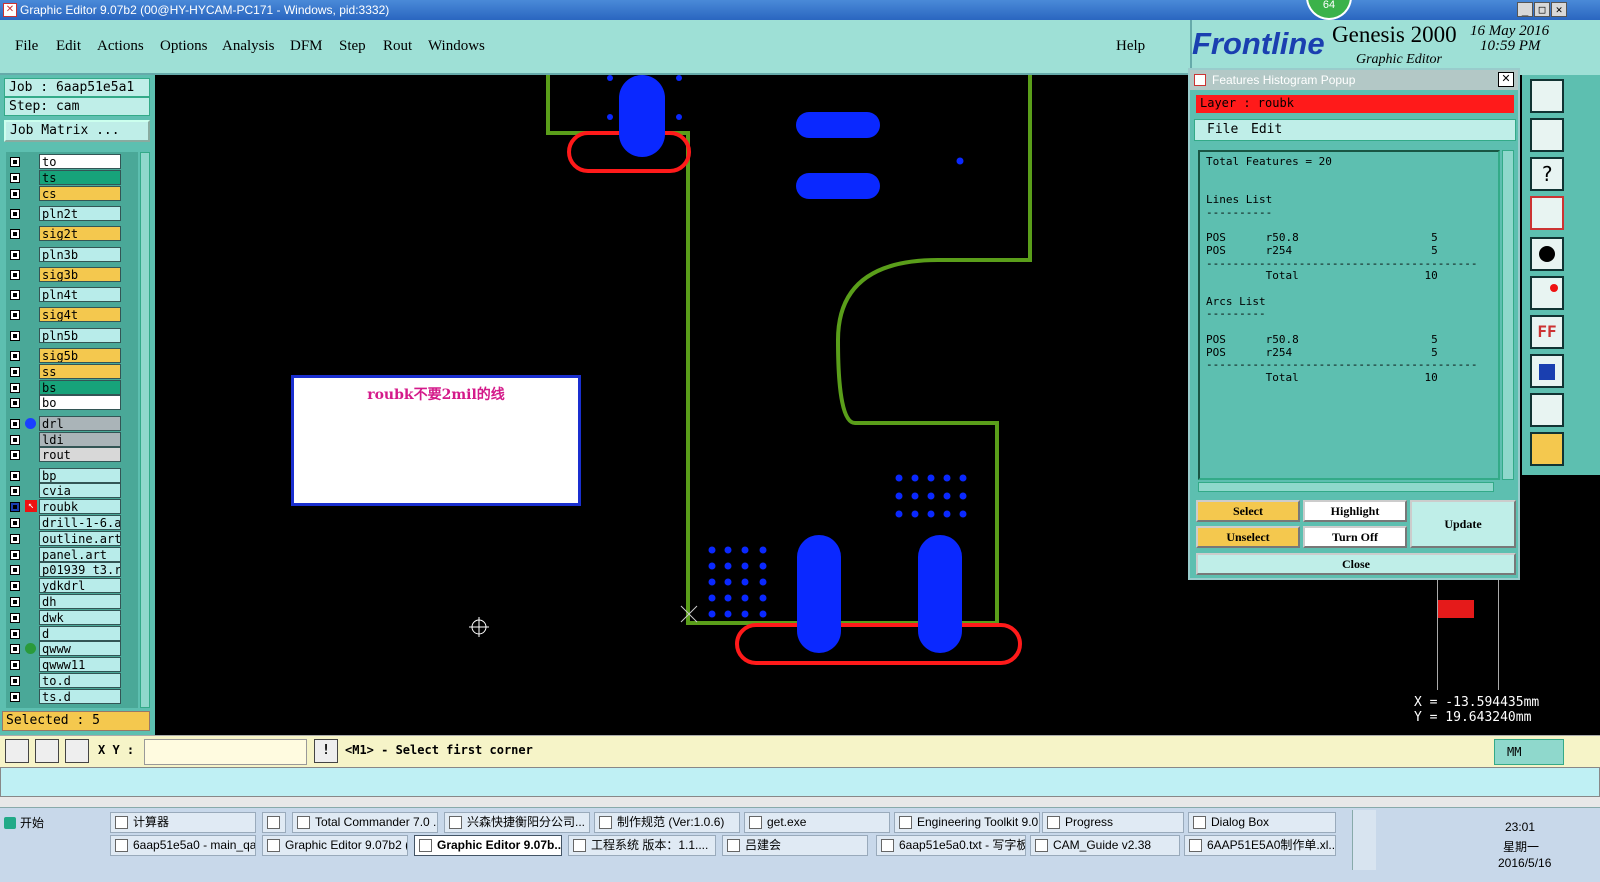  What do you see at coordinates (80, 696) in the screenshot?
I see `layer-name: ts.d` at bounding box center [80, 696].